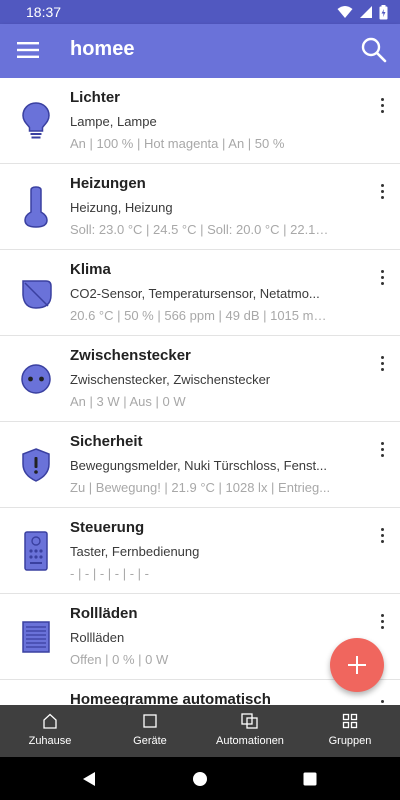 The image size is (400, 800). What do you see at coordinates (36, 465) in the screenshot?
I see `shield-alert-icon` at bounding box center [36, 465].